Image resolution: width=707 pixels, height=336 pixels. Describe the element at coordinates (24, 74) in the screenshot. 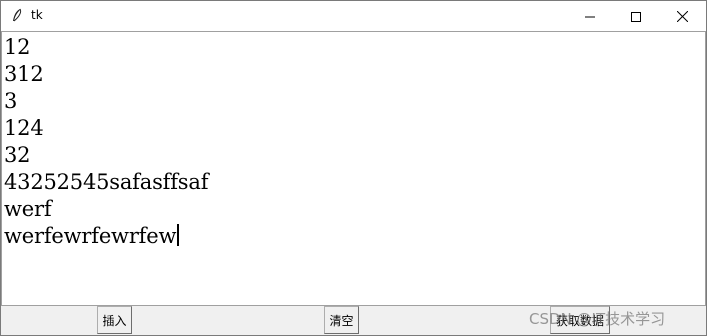

I see `text-line: 312` at that location.